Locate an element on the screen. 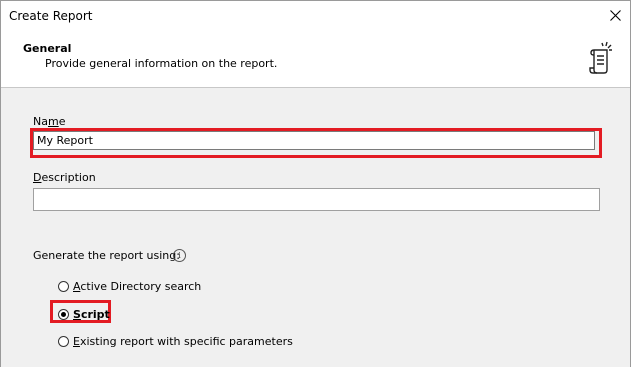  description-input is located at coordinates (316, 199).